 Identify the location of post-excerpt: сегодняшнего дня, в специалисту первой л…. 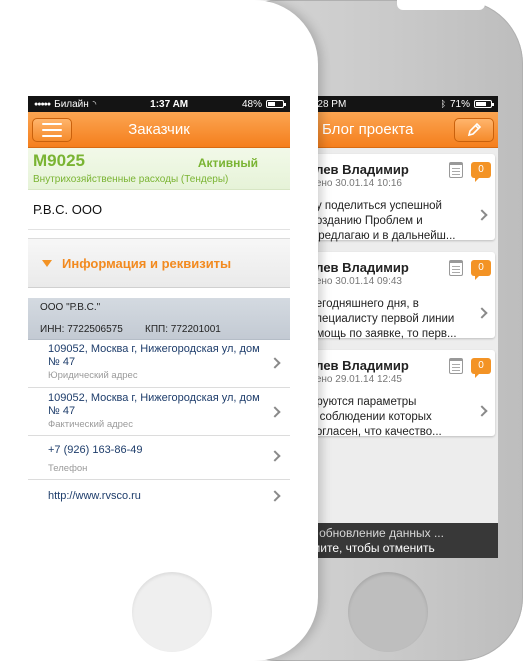
(394, 319).